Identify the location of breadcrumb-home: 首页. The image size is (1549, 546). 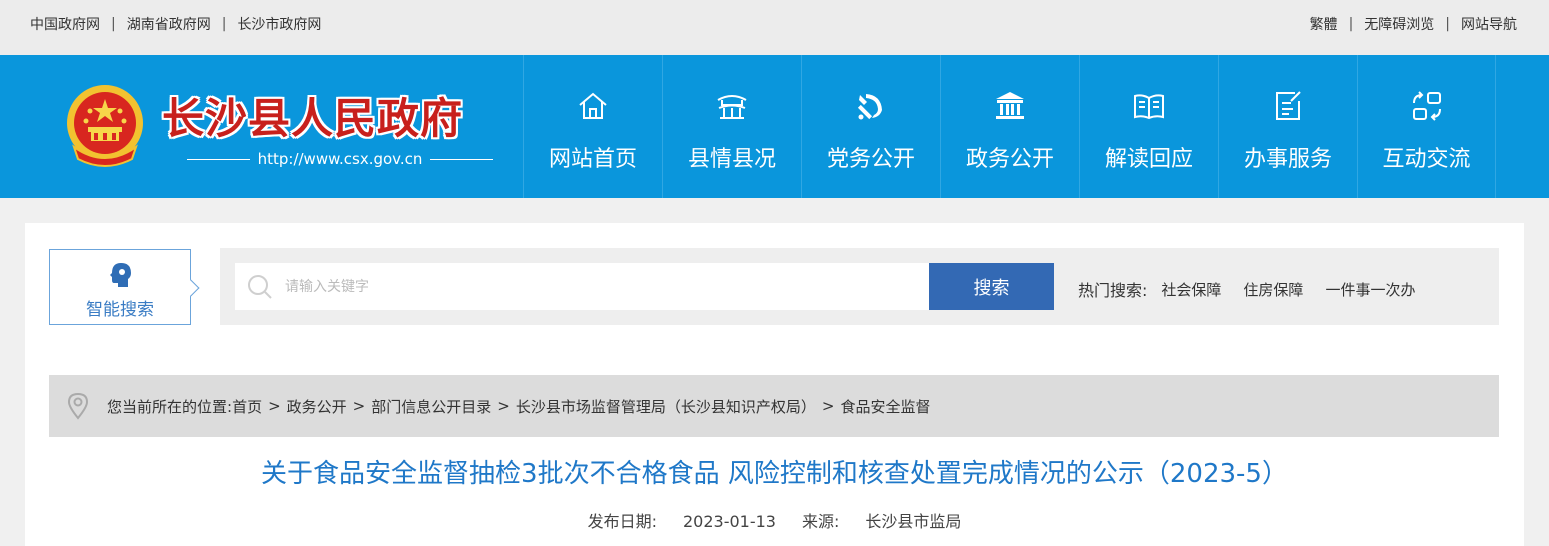
(247, 406).